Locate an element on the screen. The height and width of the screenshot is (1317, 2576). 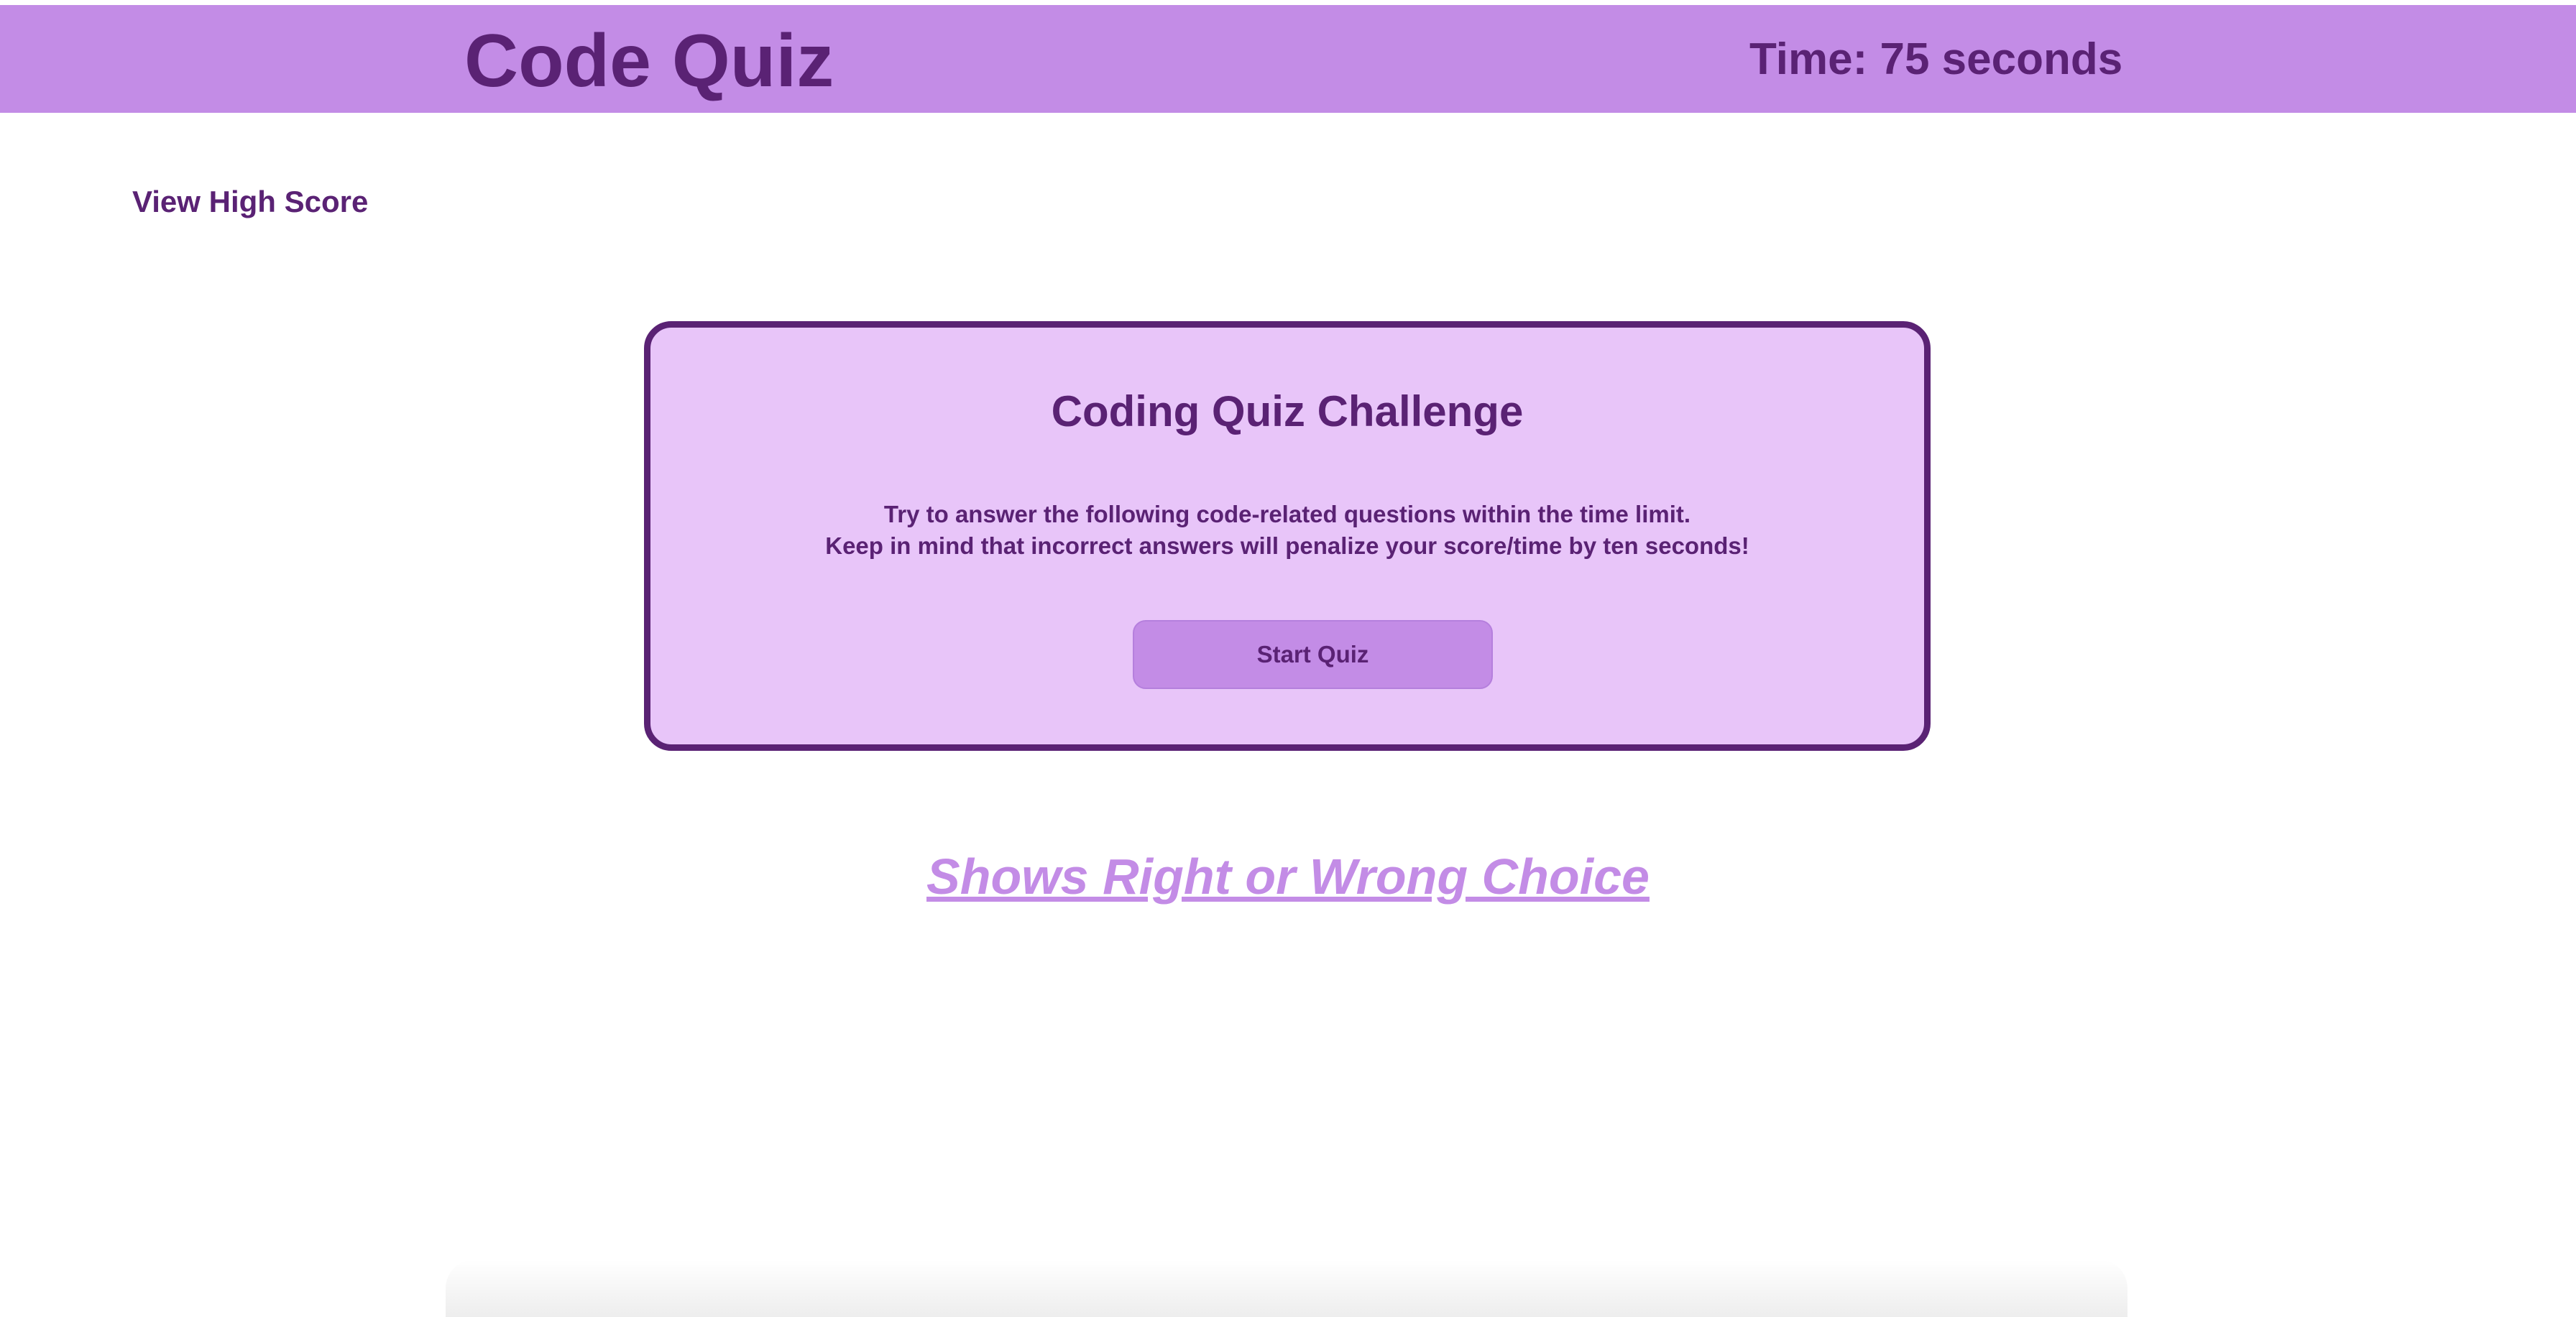
timer-display: Time: 75 seconds is located at coordinates (1936, 59).